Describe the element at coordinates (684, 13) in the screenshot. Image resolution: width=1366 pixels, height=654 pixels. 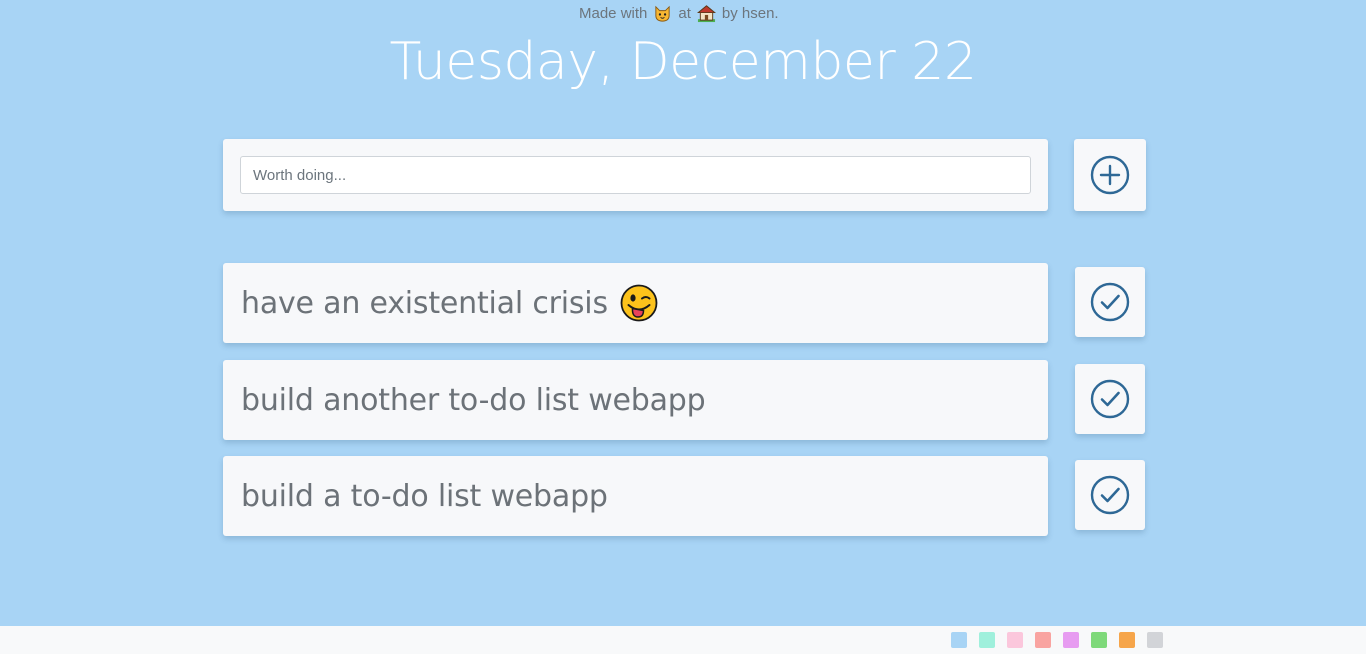
I see `at-label: at` at that location.